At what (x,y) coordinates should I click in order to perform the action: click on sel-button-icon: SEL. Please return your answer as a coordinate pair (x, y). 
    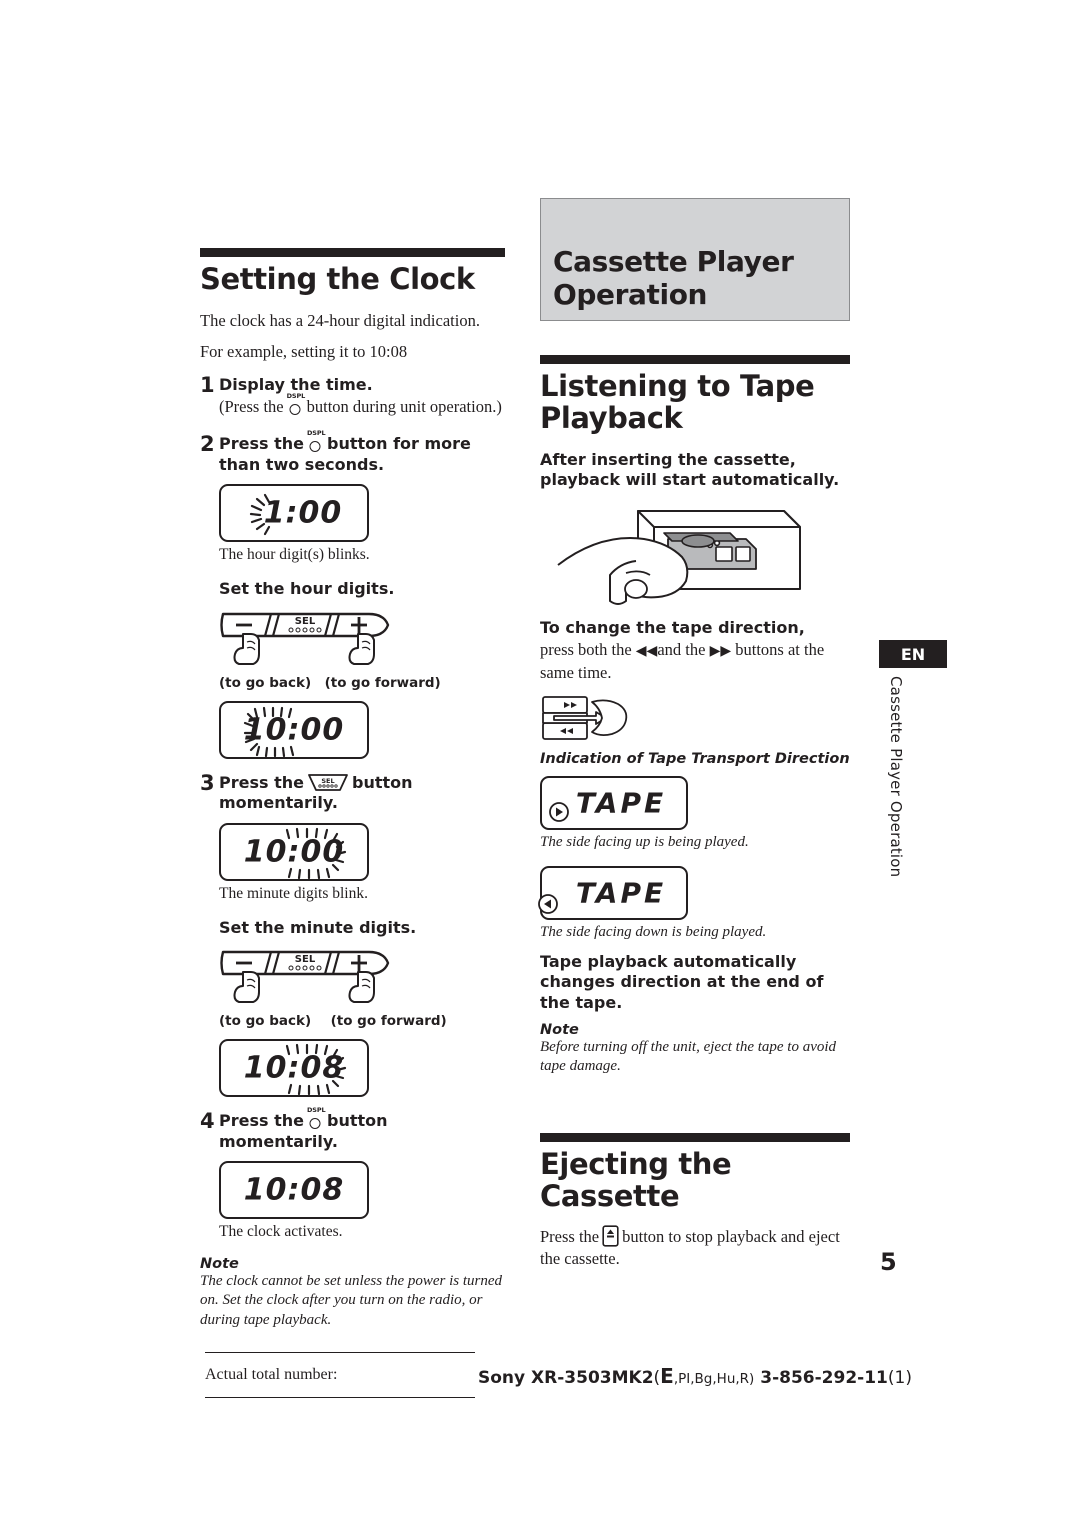
    Looking at the image, I should click on (328, 782).